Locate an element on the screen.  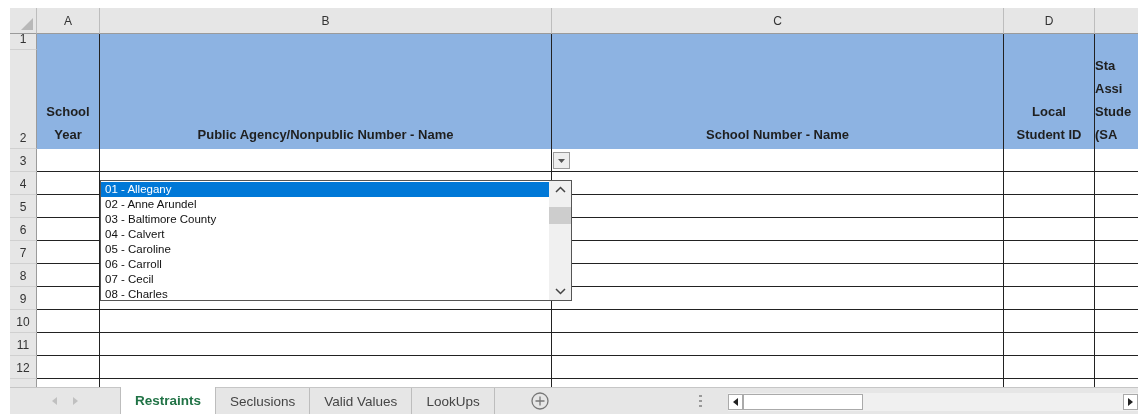
scroll-left-button is located at coordinates (735, 402).